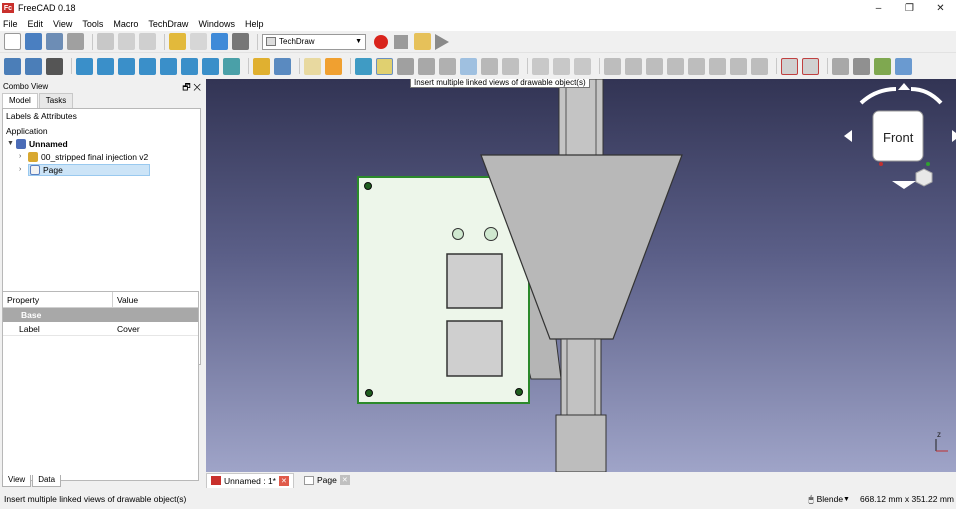 The width and height of the screenshot is (956, 509). I want to click on value-column-header: Value, so click(125, 299).